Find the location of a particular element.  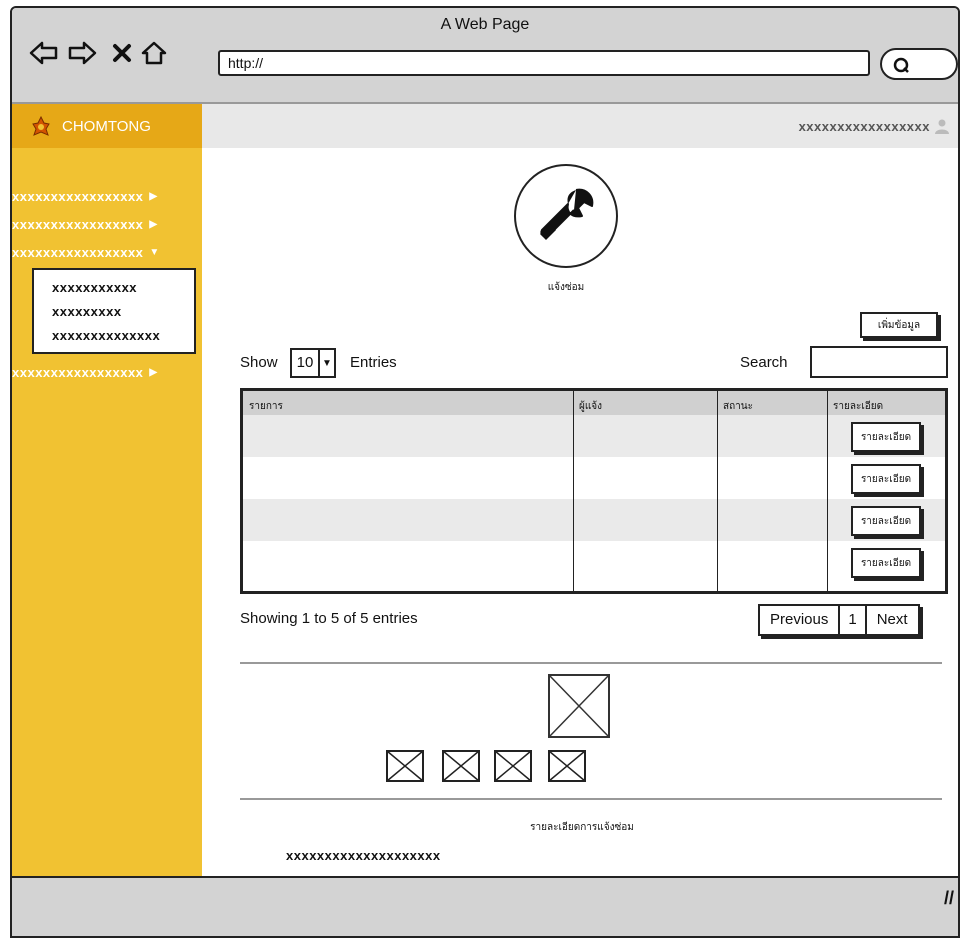

showing-entries-info: Showing 1 to 5 of 5 entries is located at coordinates (329, 618).